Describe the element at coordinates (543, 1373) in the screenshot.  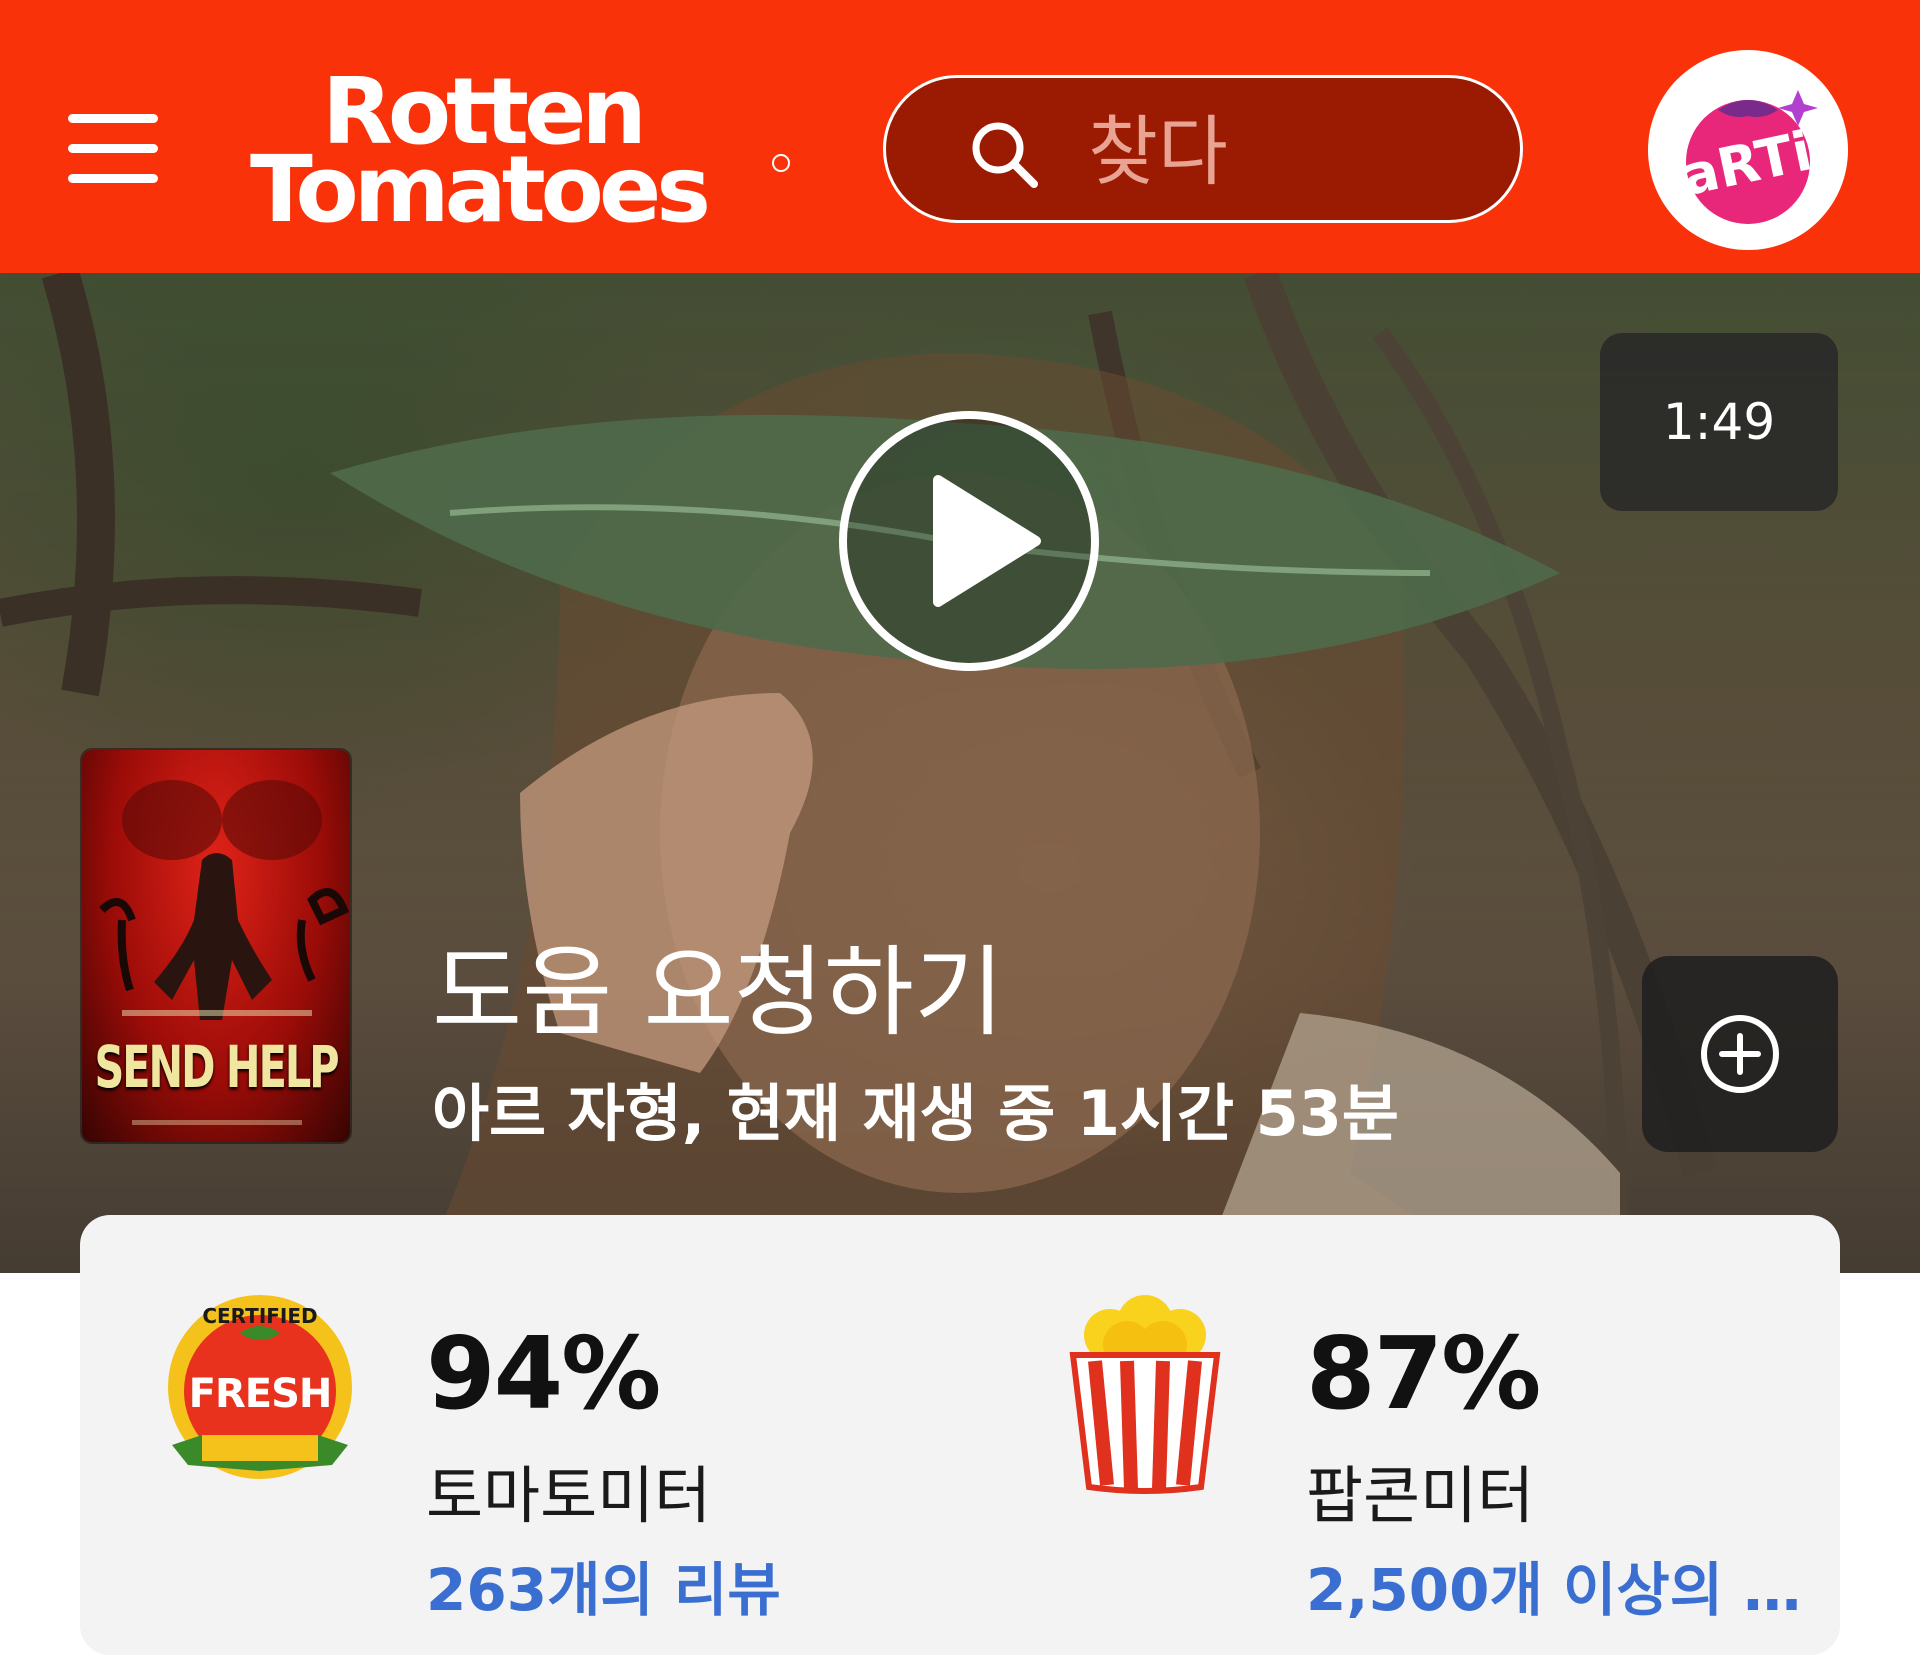
I see `tomatometer-score: 94%` at that location.